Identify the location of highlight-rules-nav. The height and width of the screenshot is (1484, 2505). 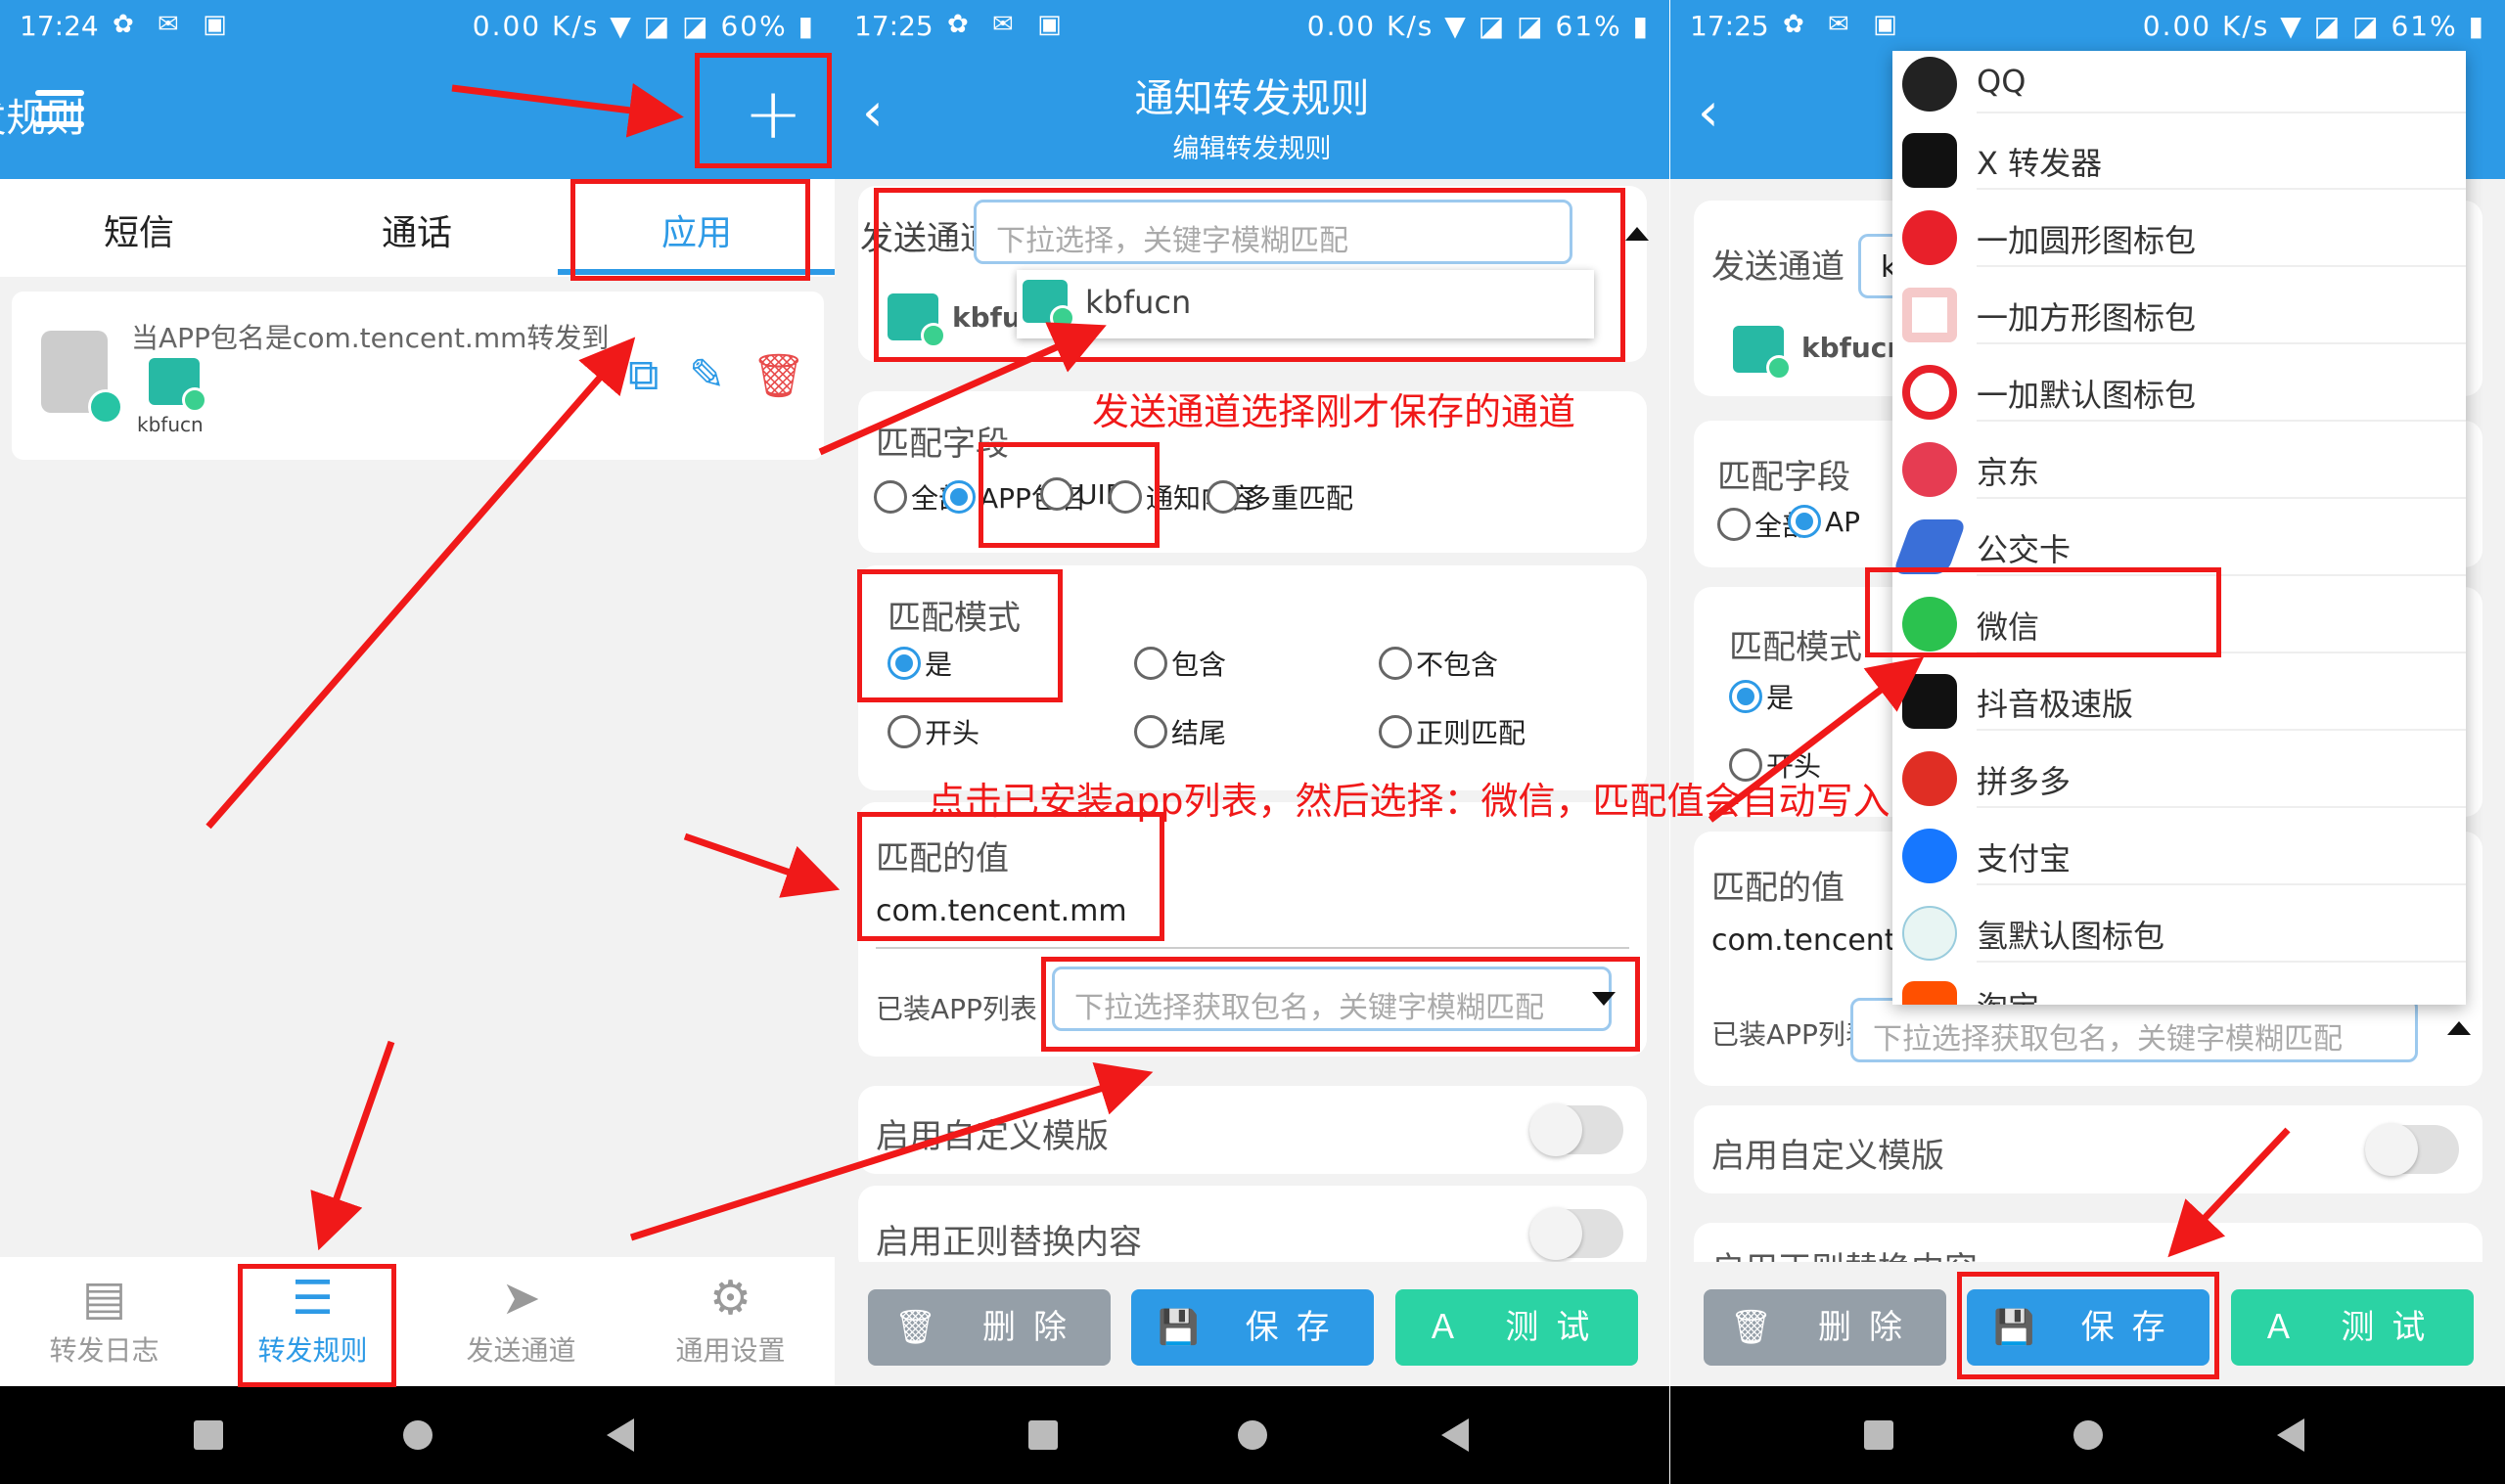
(317, 1325).